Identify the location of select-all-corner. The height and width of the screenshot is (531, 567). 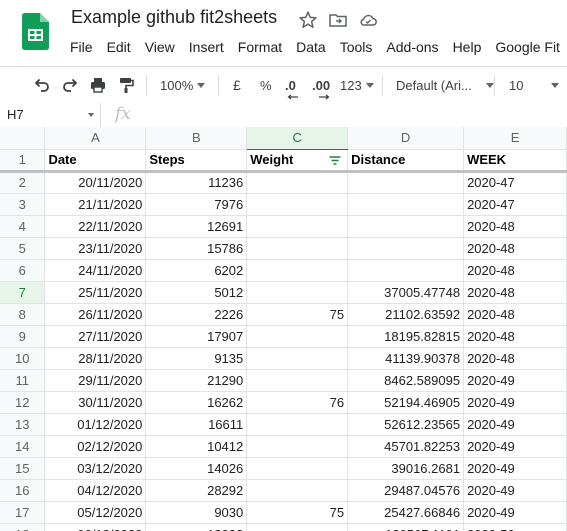
(23, 138).